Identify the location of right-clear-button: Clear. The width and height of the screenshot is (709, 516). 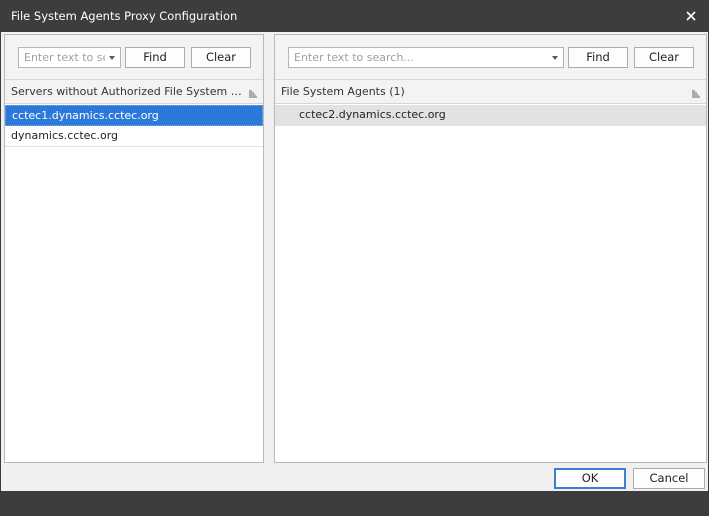
(664, 57).